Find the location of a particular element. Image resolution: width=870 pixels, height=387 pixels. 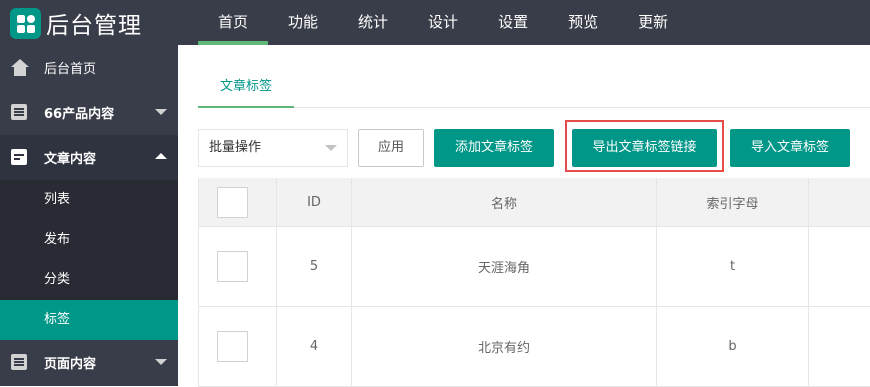

list-icon is located at coordinates (21, 112).